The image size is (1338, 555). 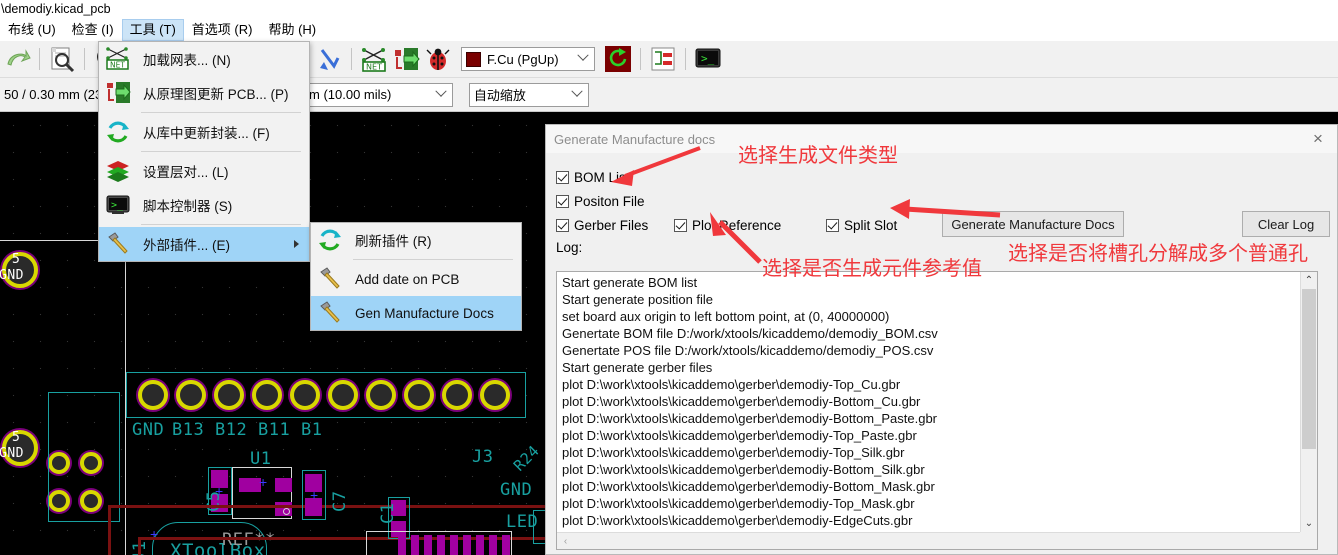 I want to click on checkbox-split-slot: Split Slot, so click(x=861, y=225).